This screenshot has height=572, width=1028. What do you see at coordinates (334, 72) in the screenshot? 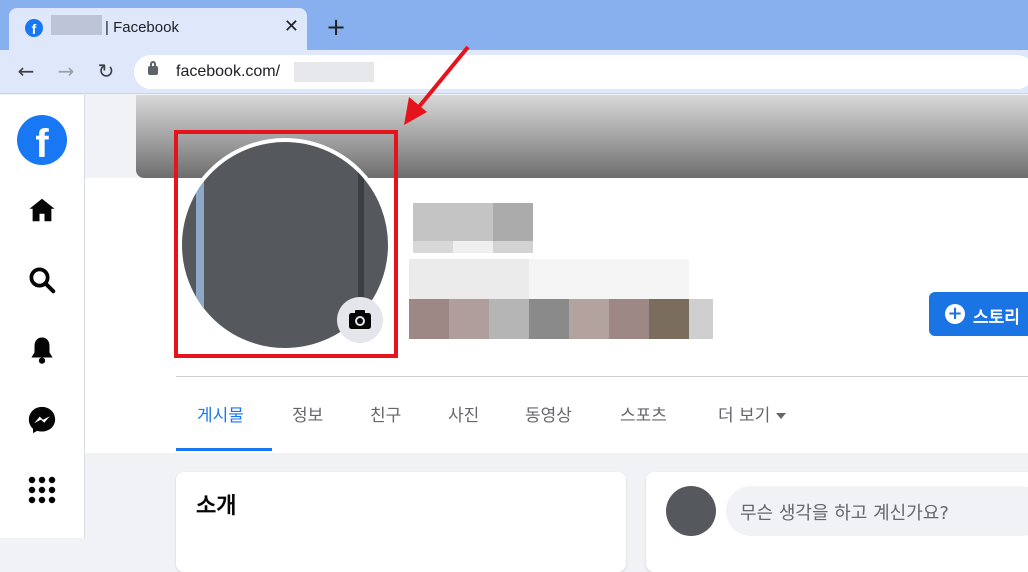
I see `url-redacted` at bounding box center [334, 72].